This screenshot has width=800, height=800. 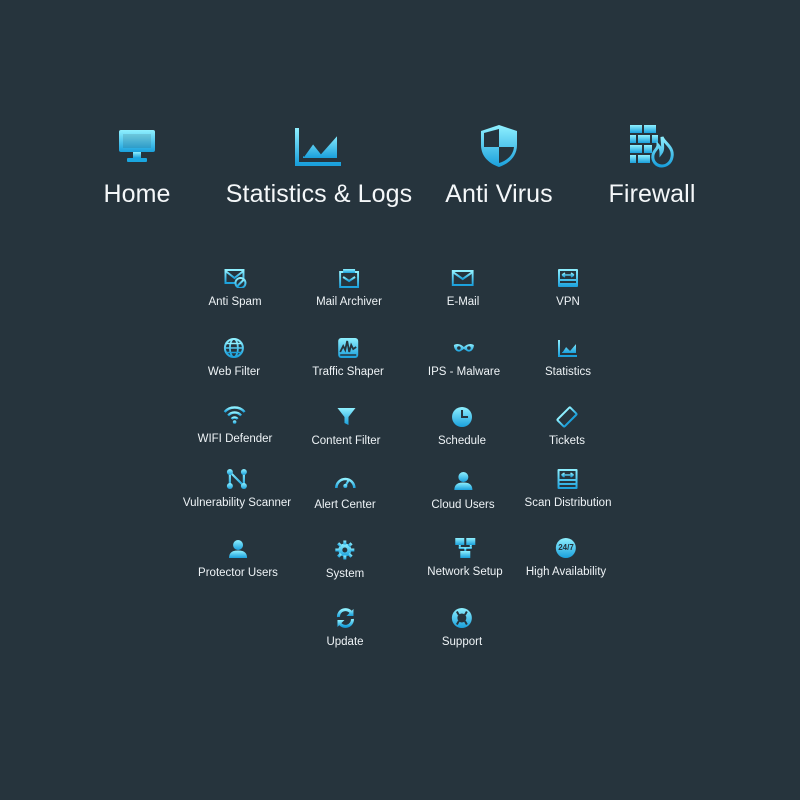 What do you see at coordinates (137, 146) in the screenshot?
I see `monitor-icon` at bounding box center [137, 146].